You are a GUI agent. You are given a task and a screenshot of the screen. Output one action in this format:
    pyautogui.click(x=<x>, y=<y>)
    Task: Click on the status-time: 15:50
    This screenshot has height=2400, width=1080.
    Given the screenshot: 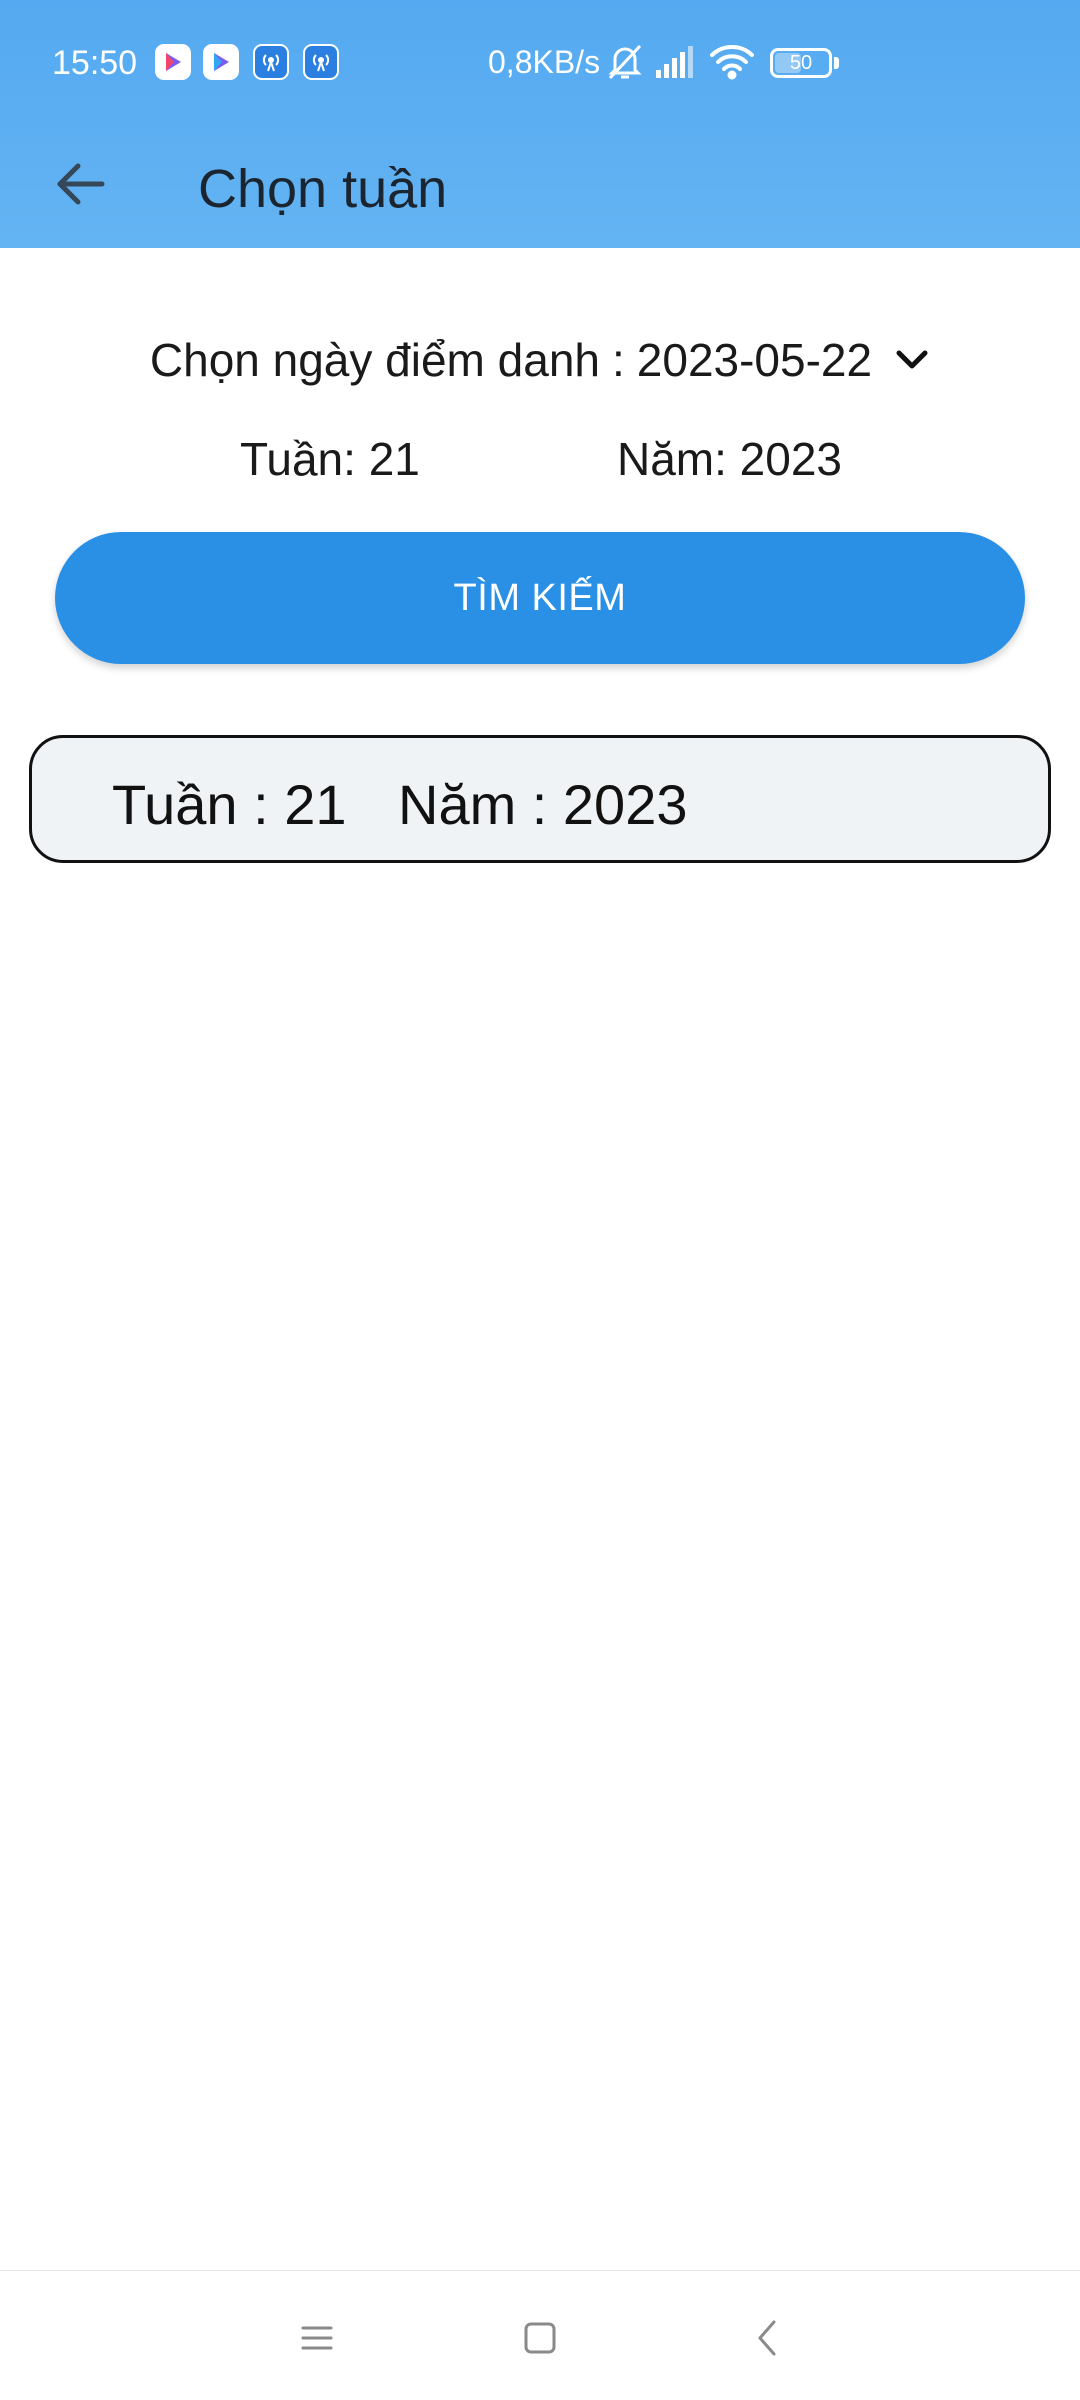 What is the action you would take?
    pyautogui.click(x=95, y=63)
    